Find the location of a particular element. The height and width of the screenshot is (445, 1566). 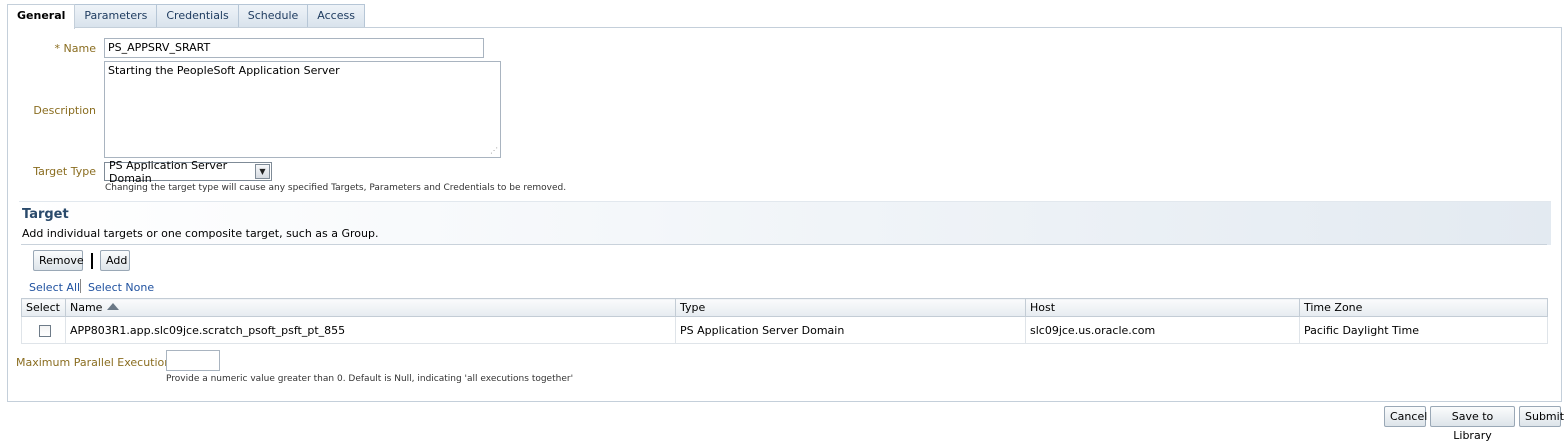

column-header-host: Host is located at coordinates (1162, 307).